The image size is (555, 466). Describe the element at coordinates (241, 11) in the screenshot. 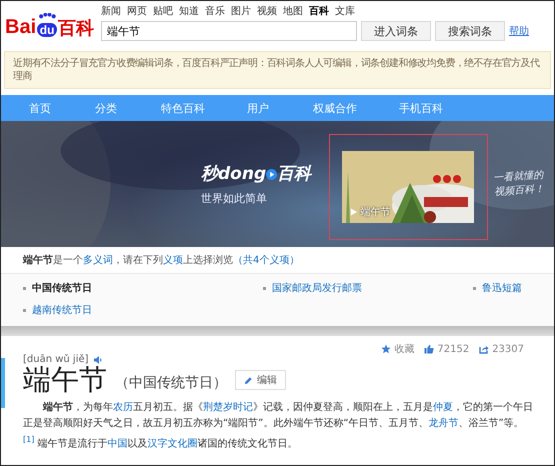

I see `product-link: 图片` at that location.